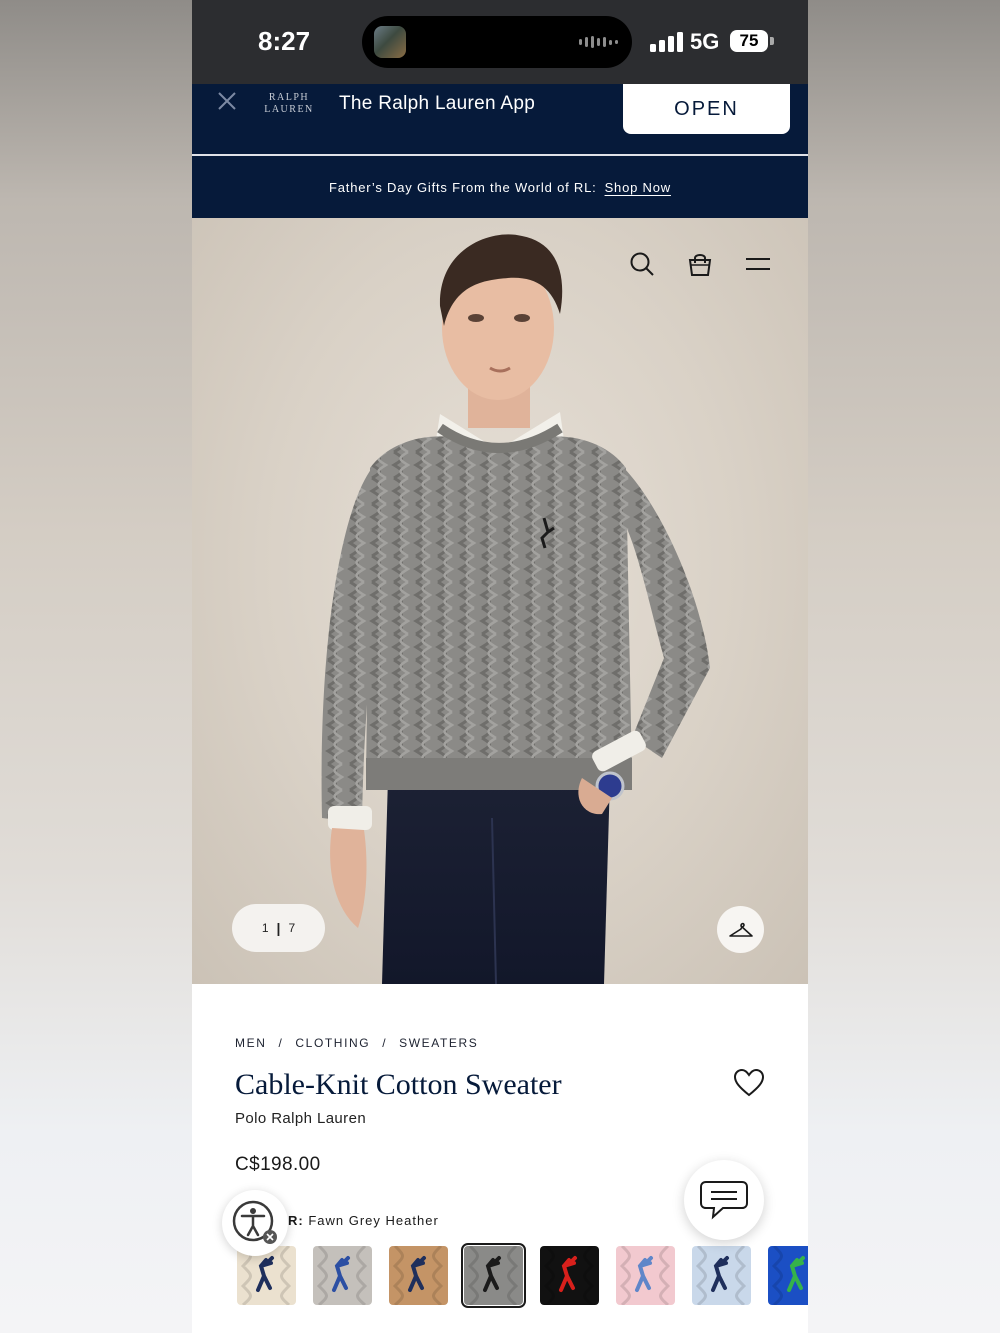  I want to click on color-selection-label: R: Fawn Grey Heather, so click(363, 1220).